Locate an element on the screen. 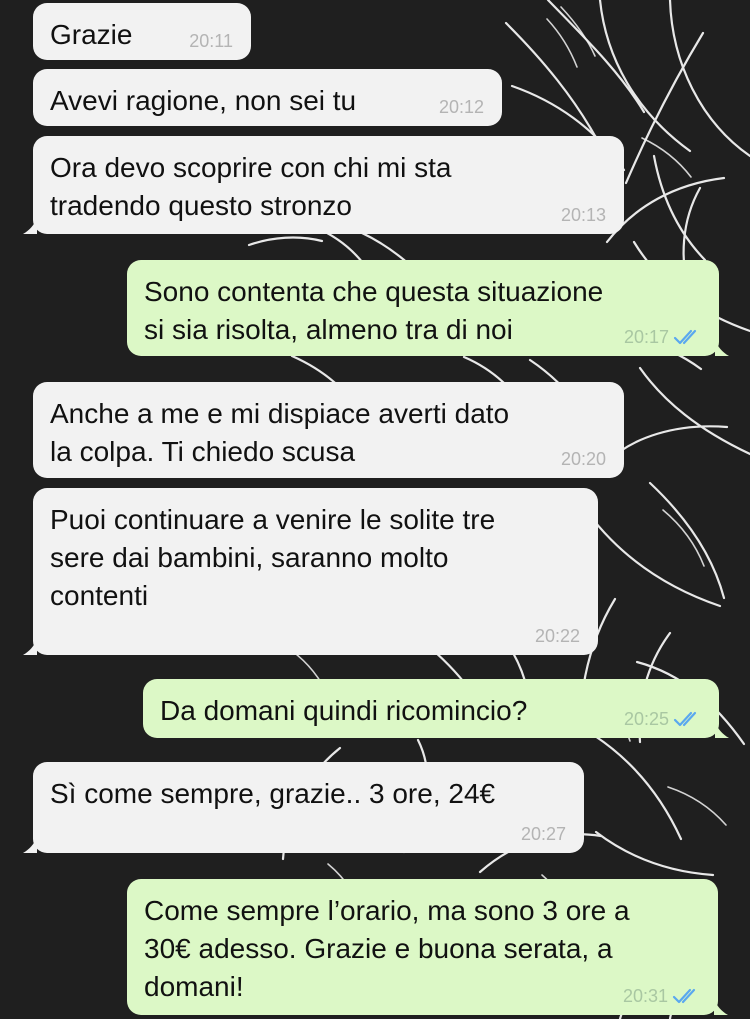  message-meta: 20:25 is located at coordinates (662, 719).